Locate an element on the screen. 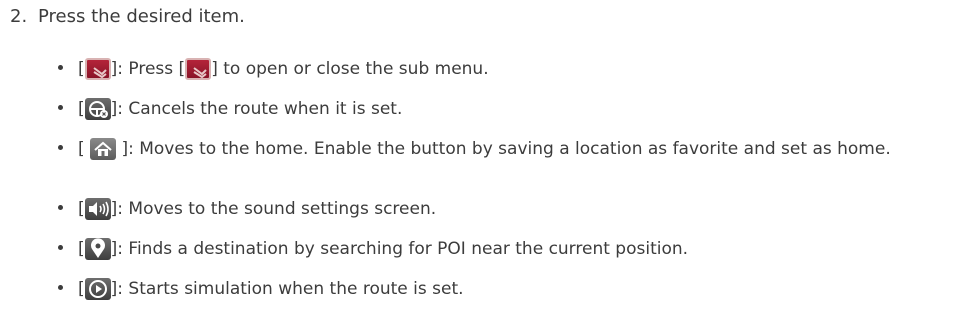 The image size is (967, 334). item-text-part2: ] to open or close the sub menu. is located at coordinates (350, 68).